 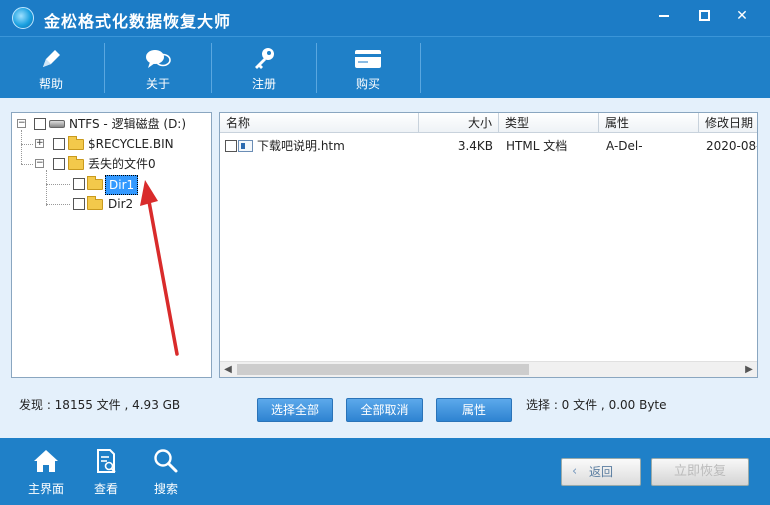 What do you see at coordinates (537, 146) in the screenshot?
I see `file-type: HTML 文档` at bounding box center [537, 146].